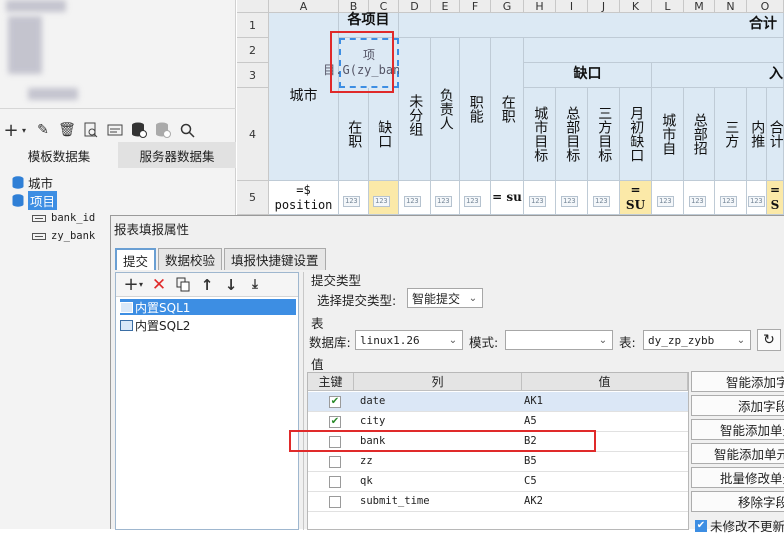 The height and width of the screenshot is (535, 784). What do you see at coordinates (253, 50) in the screenshot?
I see `row-header: 2` at bounding box center [253, 50].